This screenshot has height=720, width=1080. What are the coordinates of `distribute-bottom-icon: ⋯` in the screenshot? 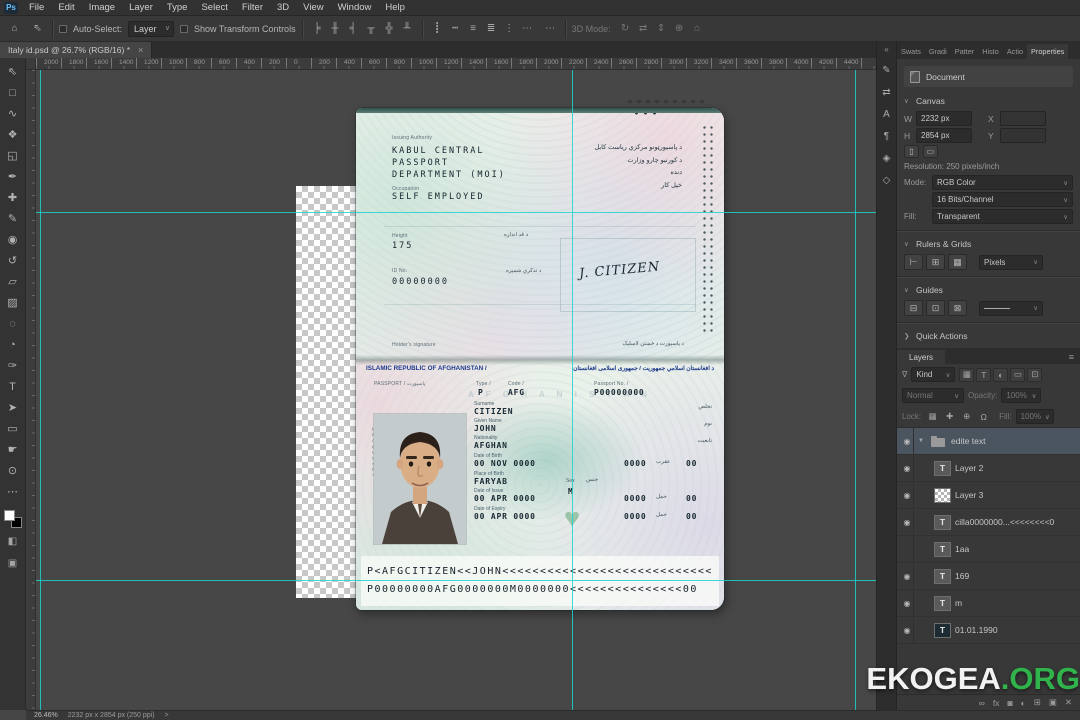 It's located at (527, 28).